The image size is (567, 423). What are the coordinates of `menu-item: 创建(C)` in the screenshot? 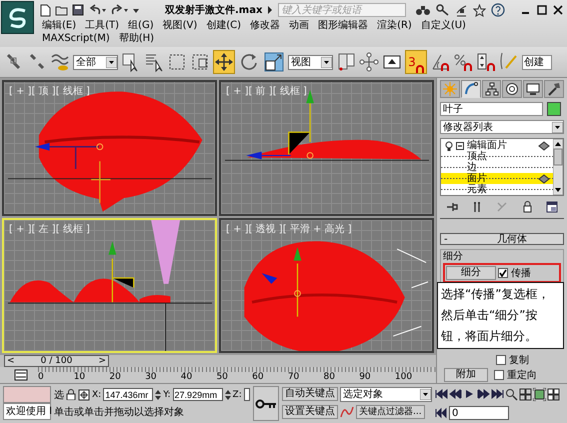 It's located at (223, 26).